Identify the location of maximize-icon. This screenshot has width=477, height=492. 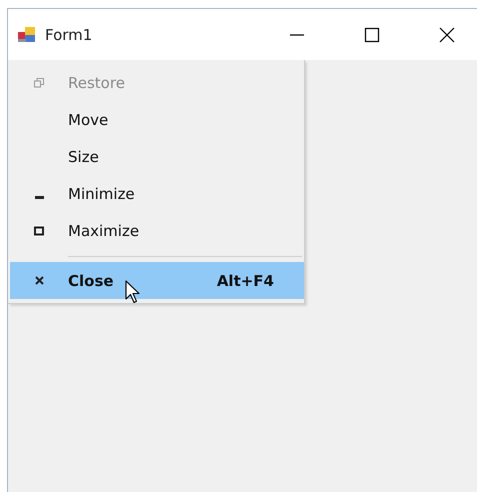
(39, 231).